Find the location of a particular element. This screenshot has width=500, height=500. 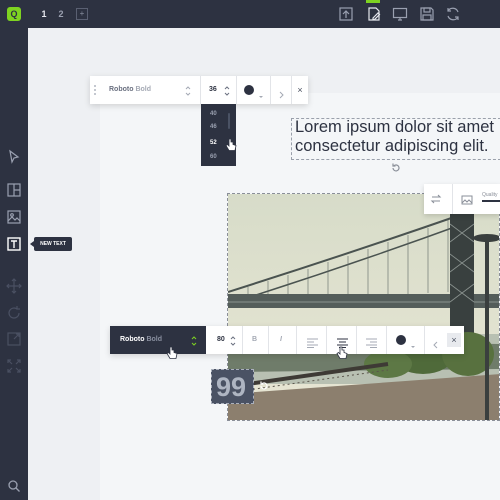

font-size-option: 60 is located at coordinates (213, 157).